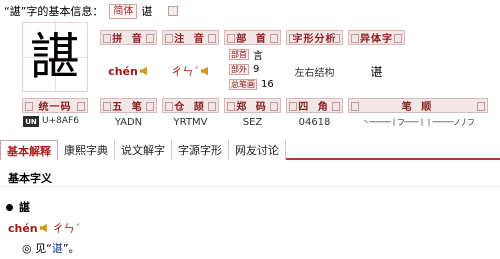 This screenshot has height=259, width=500. I want to click on cangjie-header: 仓 颉, so click(190, 105).